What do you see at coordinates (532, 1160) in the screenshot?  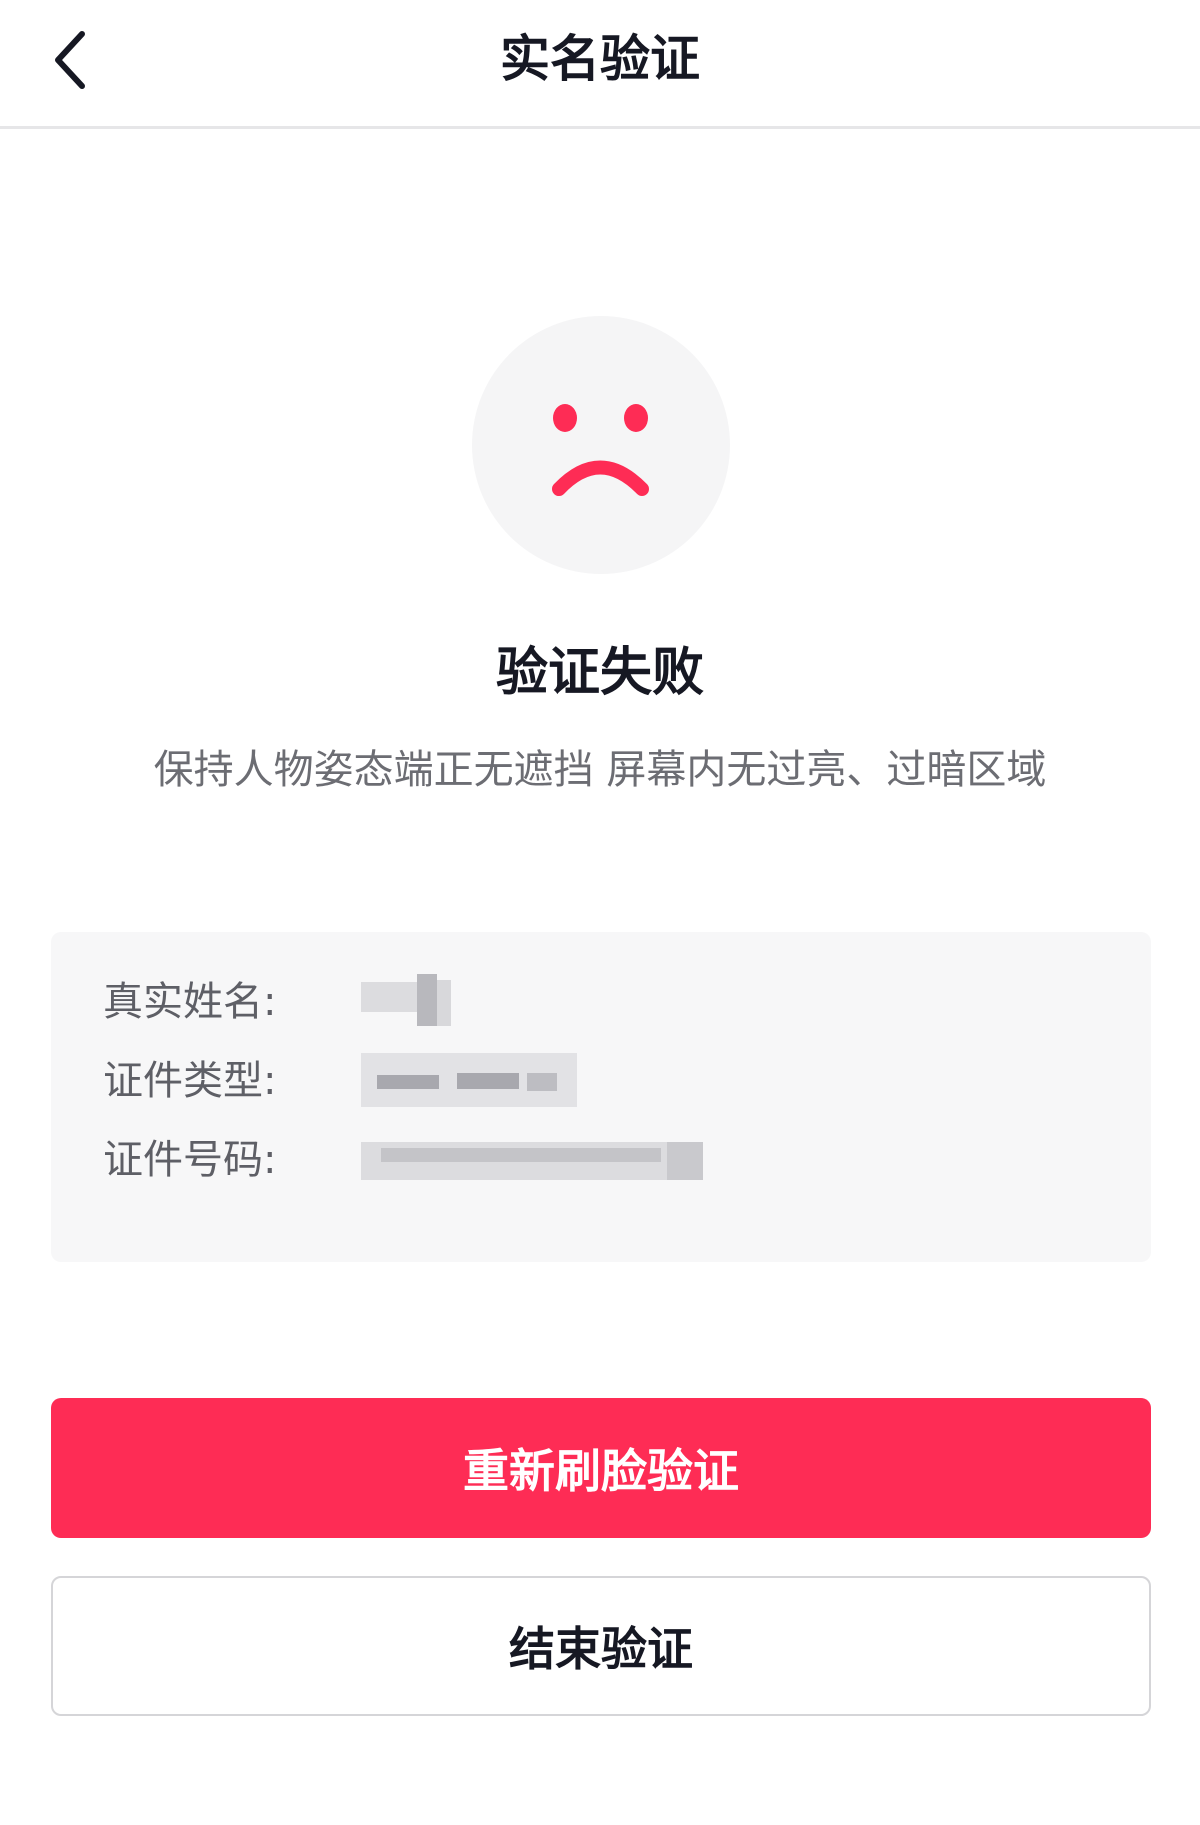 I see `id-number-value-masked` at bounding box center [532, 1160].